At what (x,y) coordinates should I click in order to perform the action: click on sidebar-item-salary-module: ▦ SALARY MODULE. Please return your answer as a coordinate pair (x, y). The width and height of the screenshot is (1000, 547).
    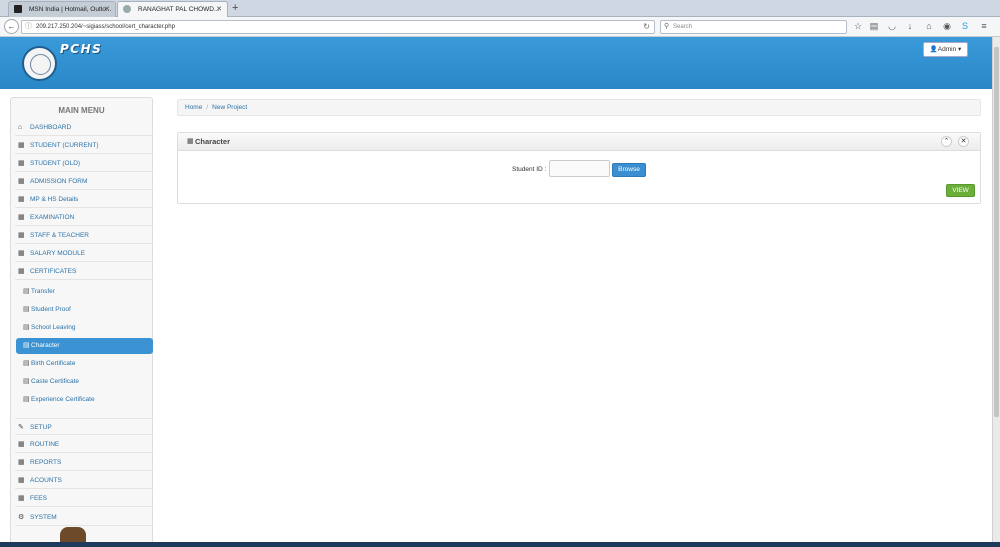
    Looking at the image, I should click on (84, 253).